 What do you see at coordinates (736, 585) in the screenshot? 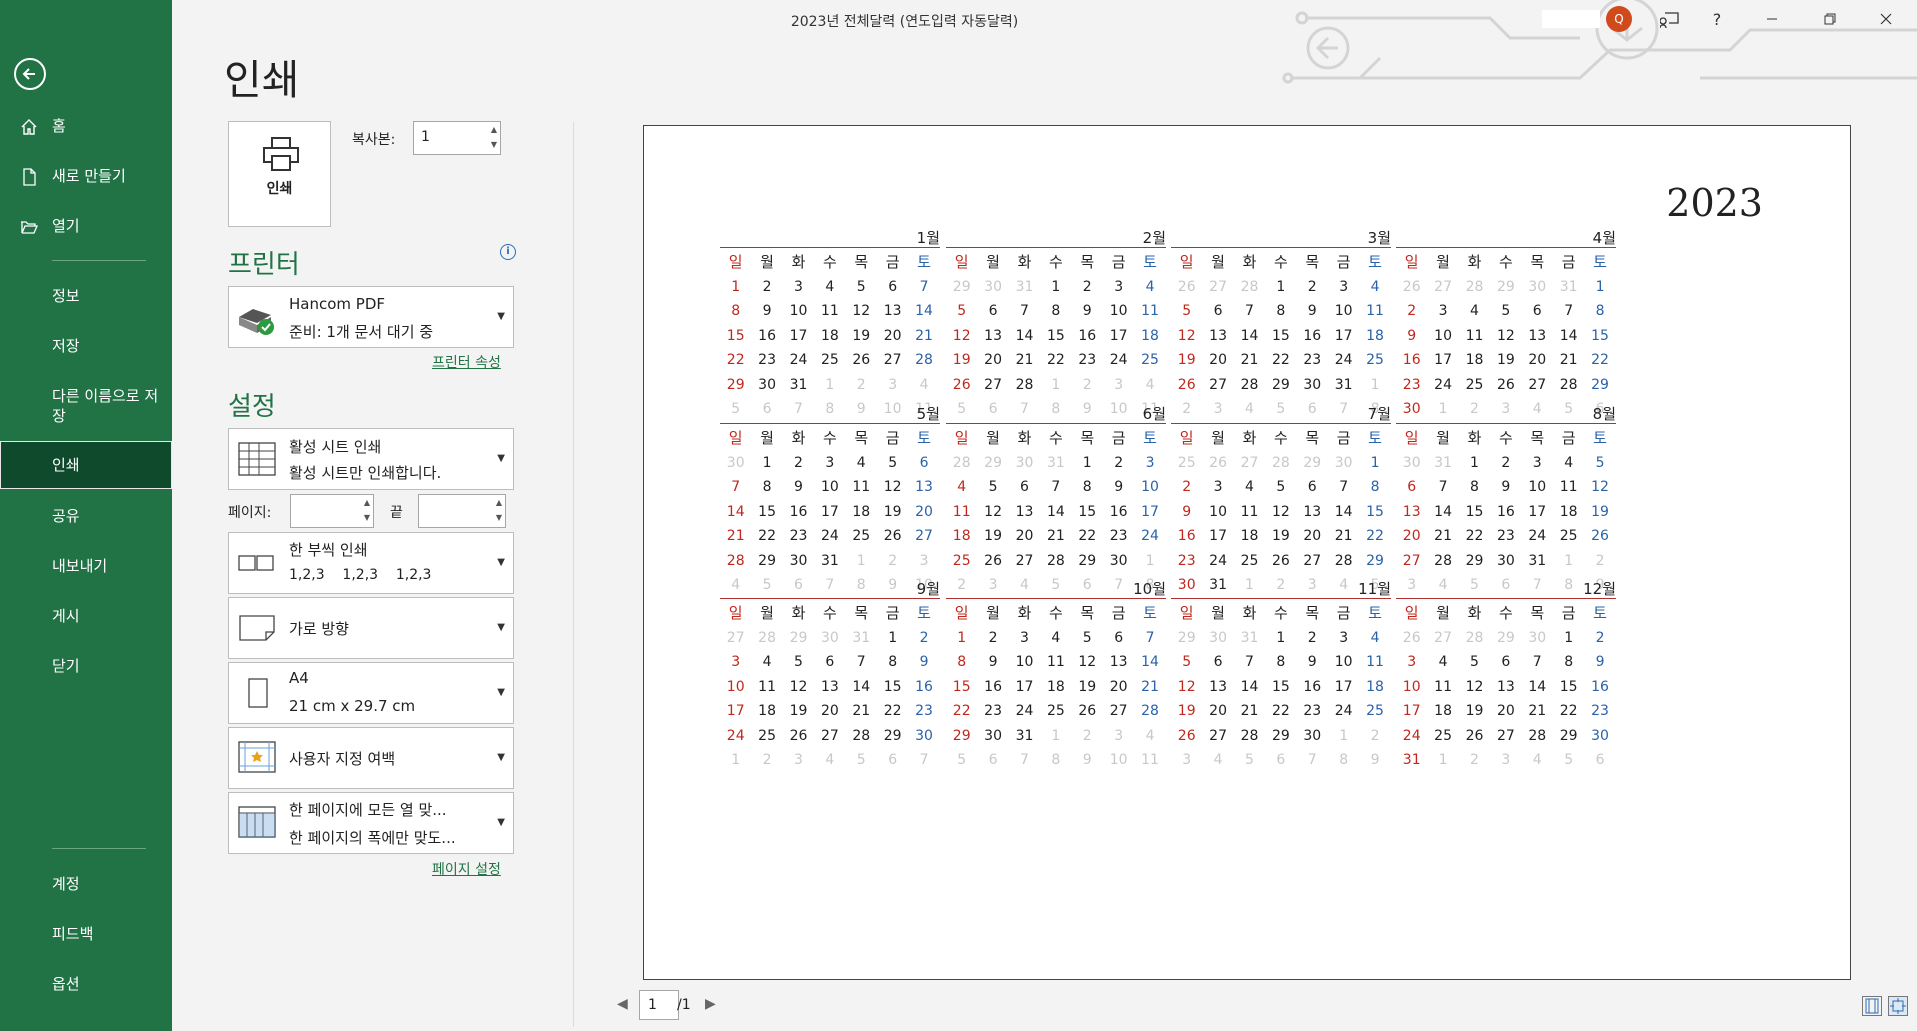
I see `adjacent-month-day: 4` at bounding box center [736, 585].